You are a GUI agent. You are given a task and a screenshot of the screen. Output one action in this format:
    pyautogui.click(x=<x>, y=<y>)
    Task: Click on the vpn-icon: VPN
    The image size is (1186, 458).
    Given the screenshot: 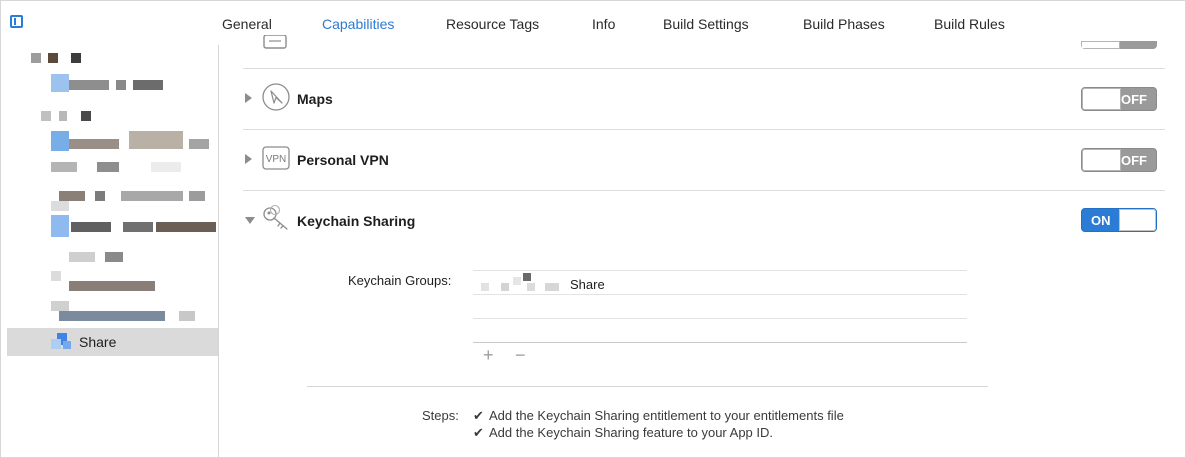 What is the action you would take?
    pyautogui.click(x=276, y=158)
    